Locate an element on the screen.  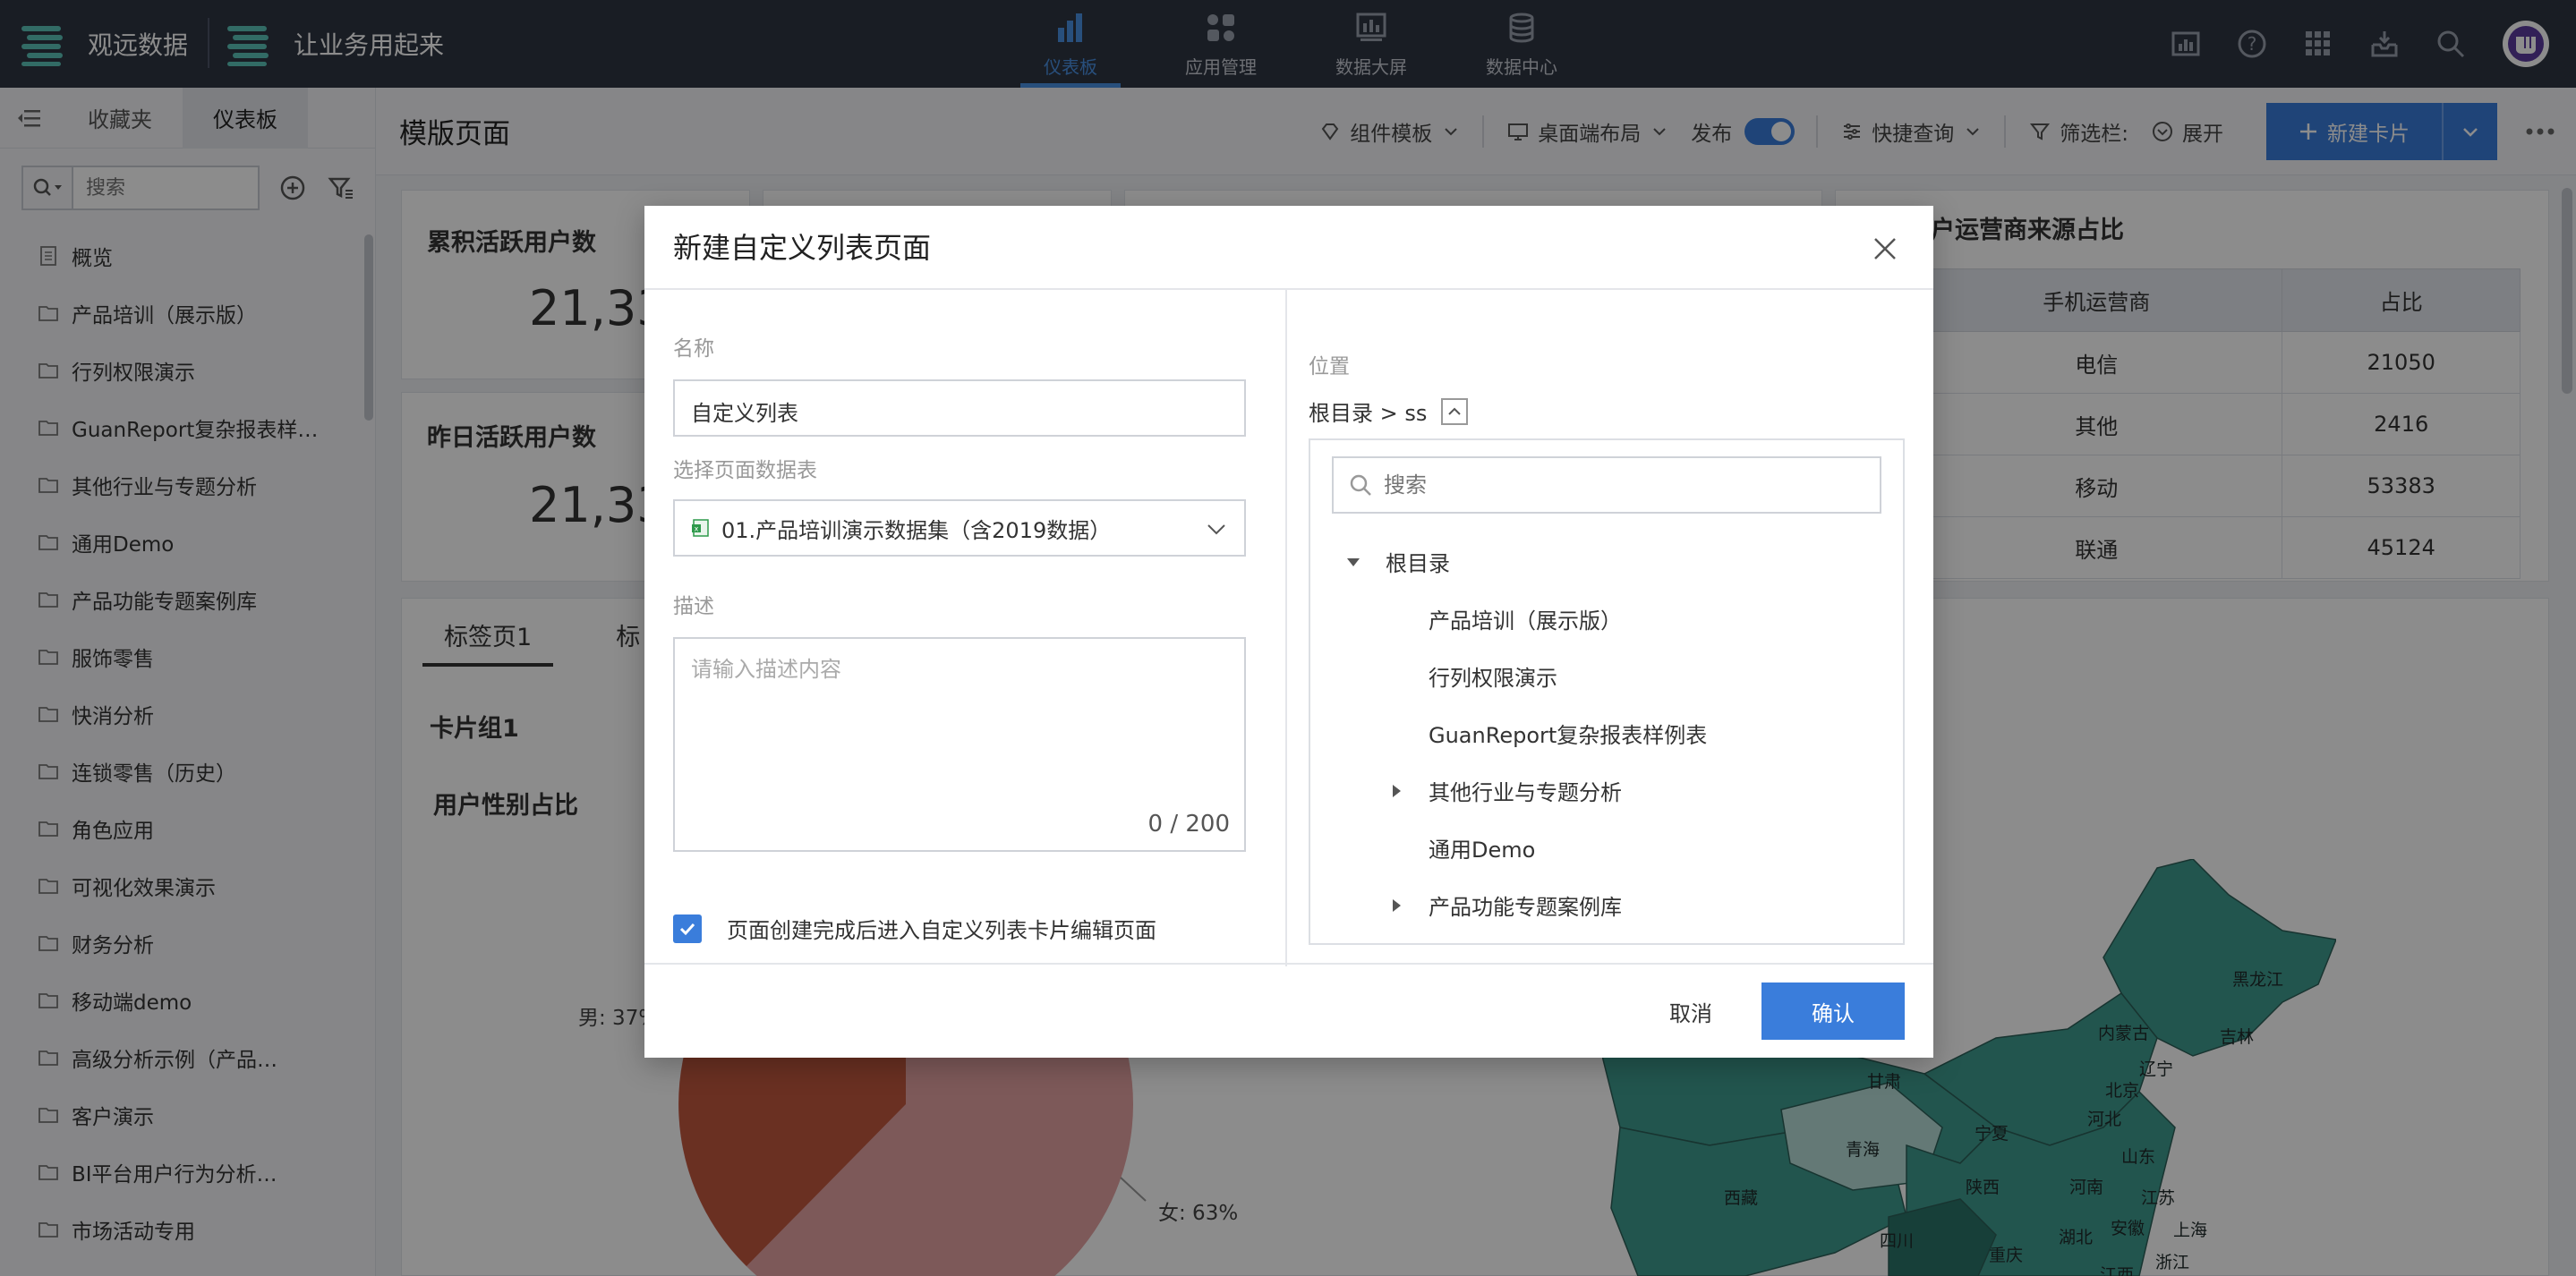
description-input is located at coordinates (959, 720).